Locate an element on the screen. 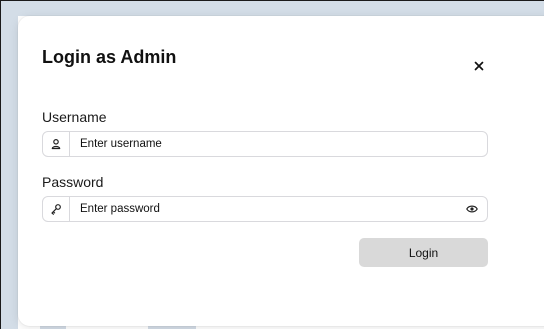 This screenshot has height=329, width=544. login-button: Login is located at coordinates (423, 252).